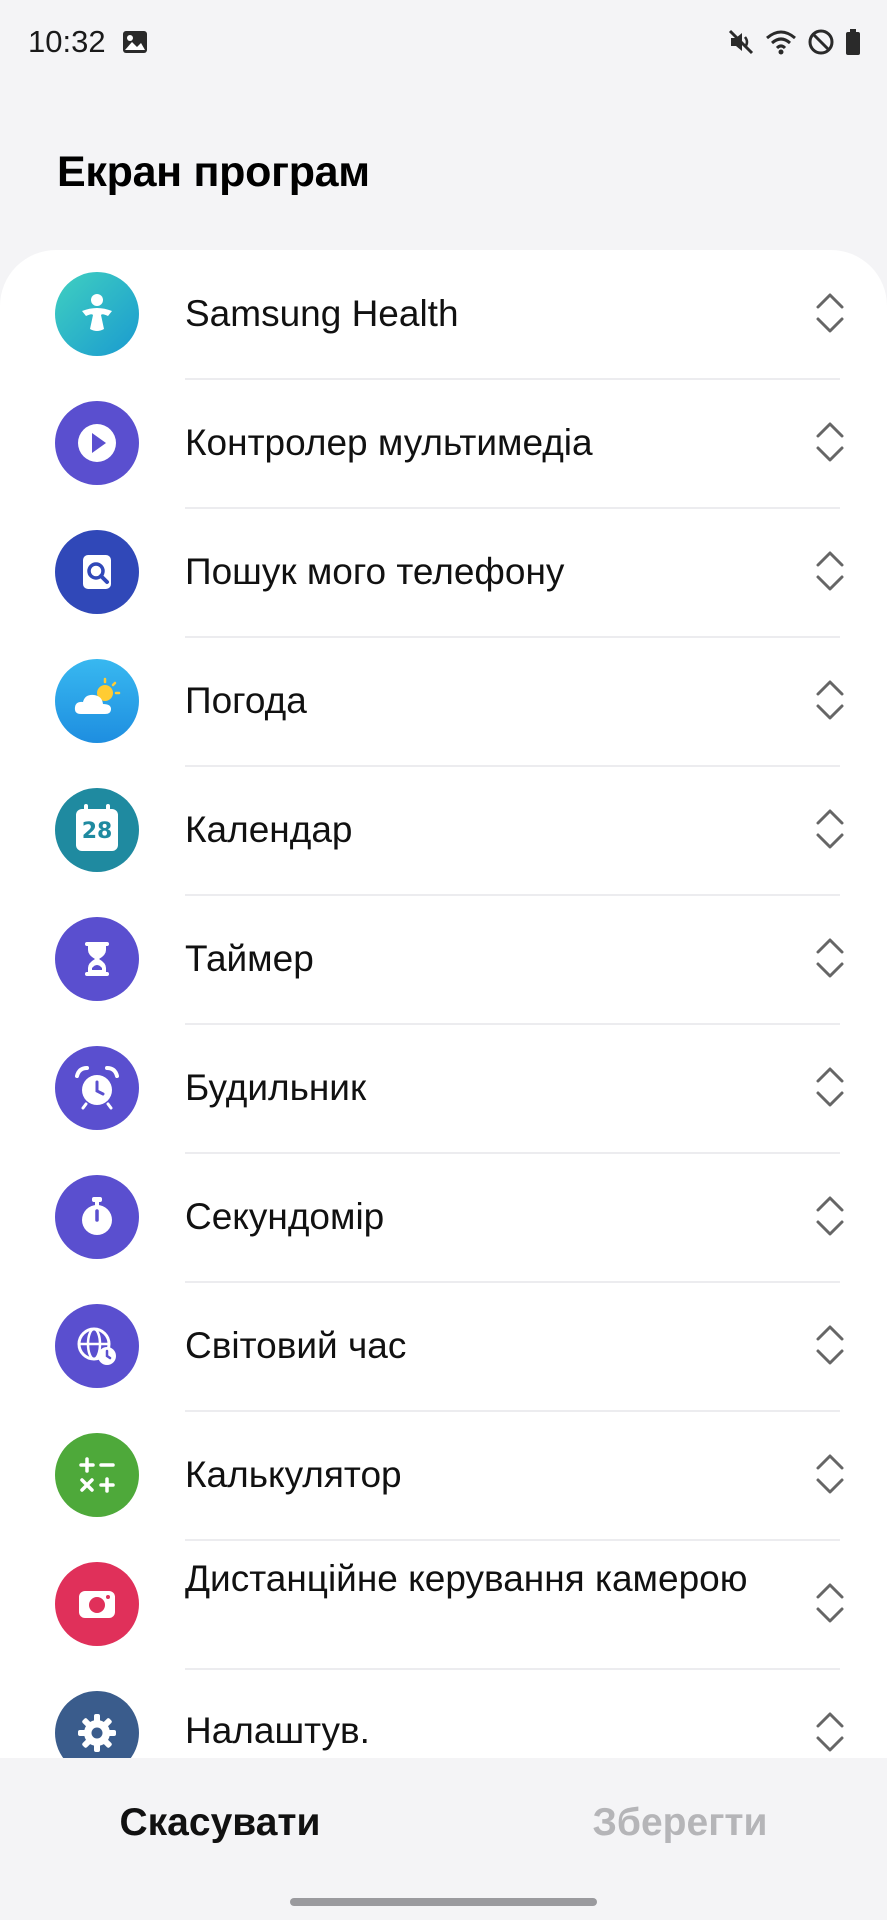 The image size is (887, 1920). I want to click on list-item-media-controller: Контролер мультимедіа, so click(443, 443).